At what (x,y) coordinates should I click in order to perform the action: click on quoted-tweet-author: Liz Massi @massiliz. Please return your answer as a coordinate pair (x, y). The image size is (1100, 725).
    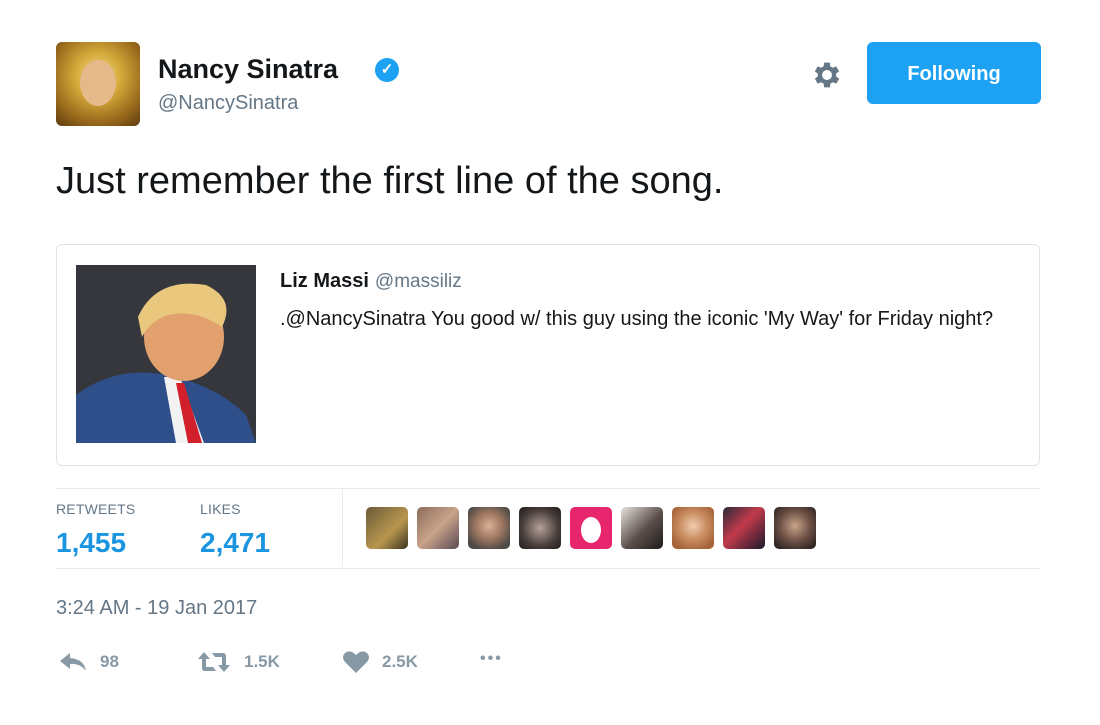
    Looking at the image, I should click on (371, 281).